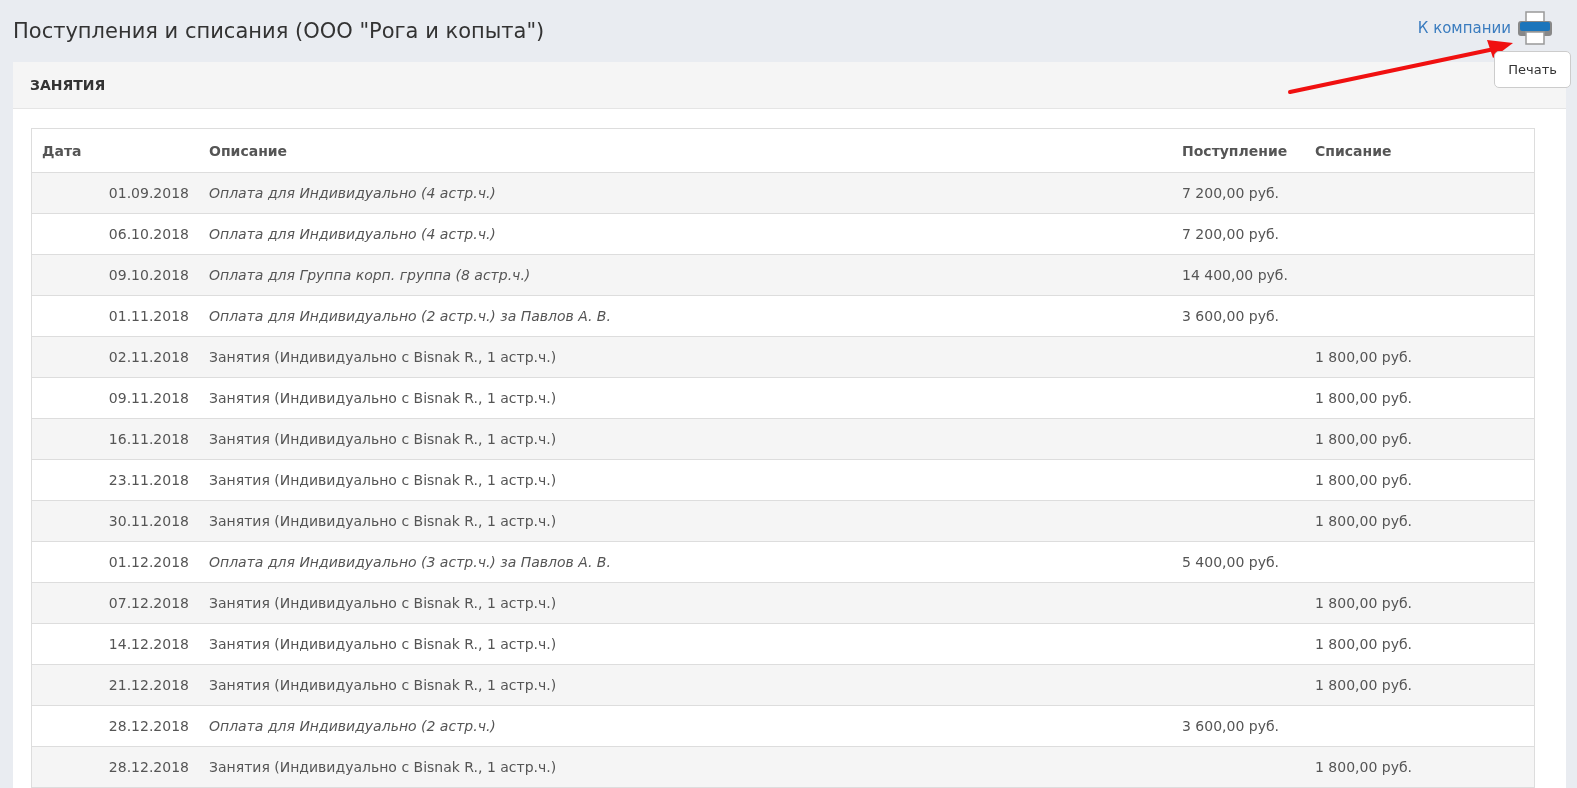 The image size is (1577, 788). What do you see at coordinates (115, 150) in the screenshot?
I see `column-header: Дата` at bounding box center [115, 150].